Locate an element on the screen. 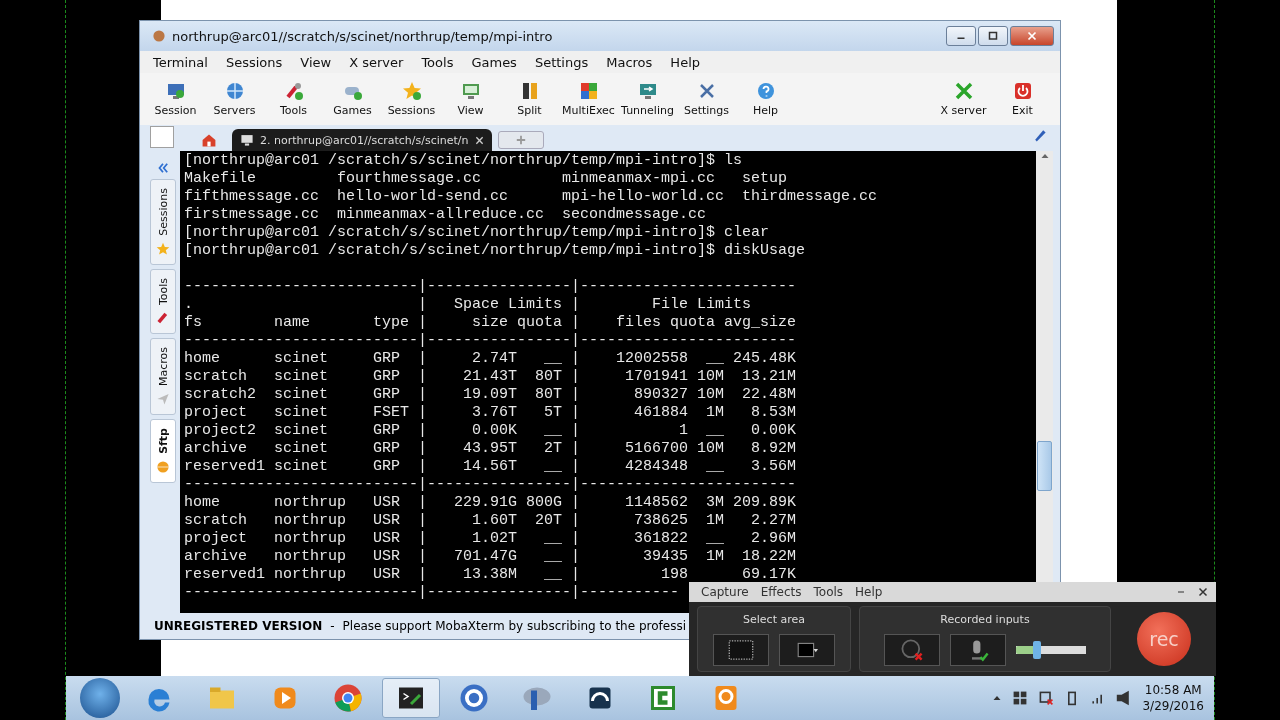  toolbar-button: X server is located at coordinates (963, 99).